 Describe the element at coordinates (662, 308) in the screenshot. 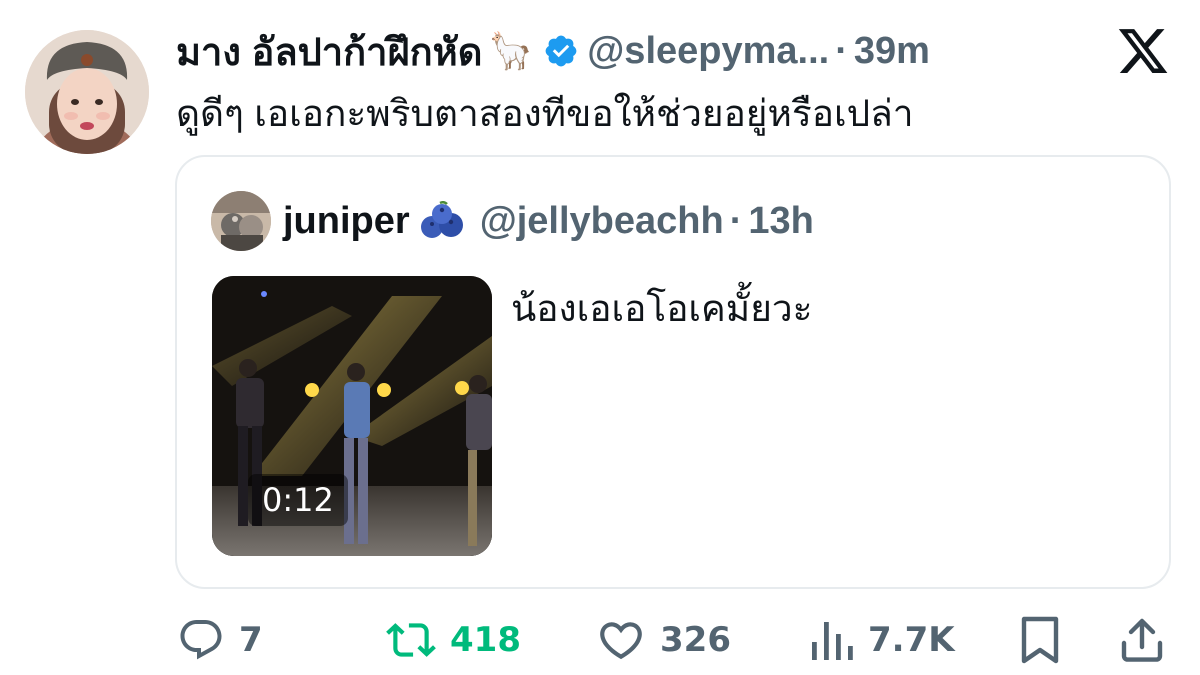

I see `quote-text: น้องเอเอโอเคมั้ยวะ` at that location.